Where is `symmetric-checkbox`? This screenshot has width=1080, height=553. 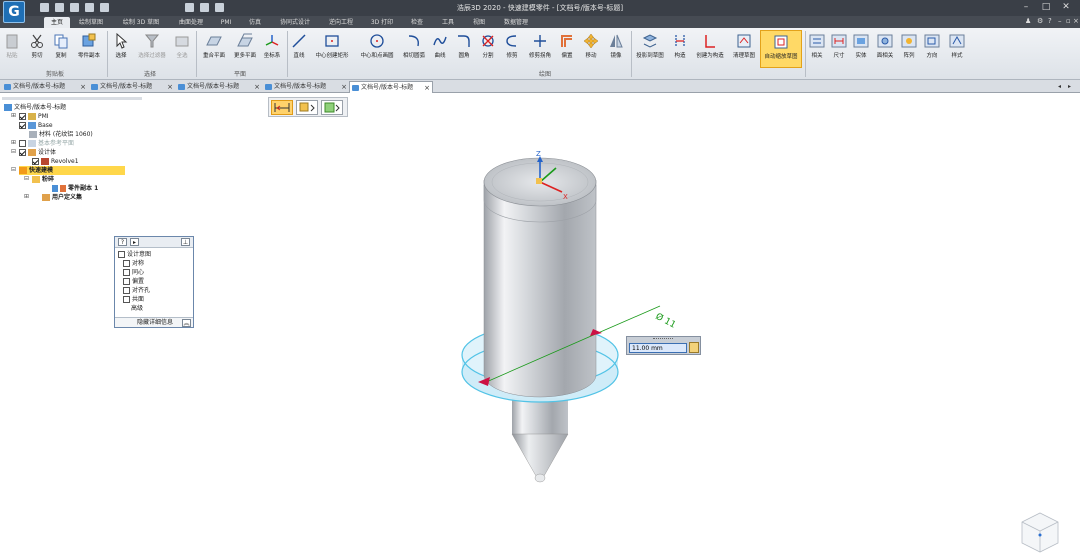 symmetric-checkbox is located at coordinates (126, 263).